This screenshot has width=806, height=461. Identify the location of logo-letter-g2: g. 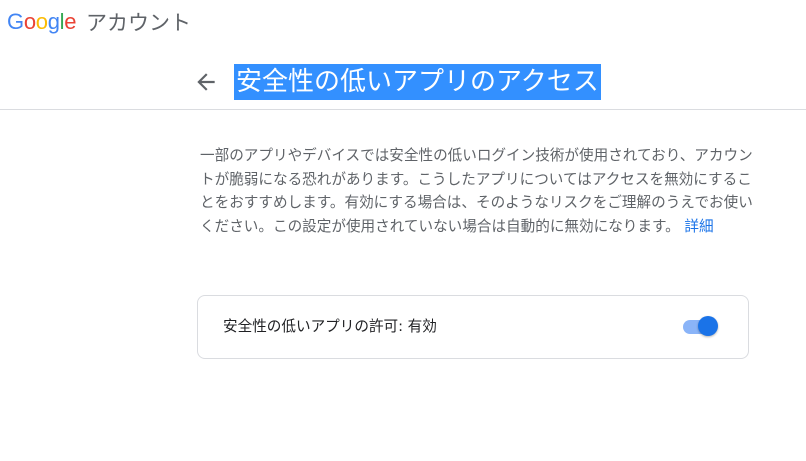
(53, 21).